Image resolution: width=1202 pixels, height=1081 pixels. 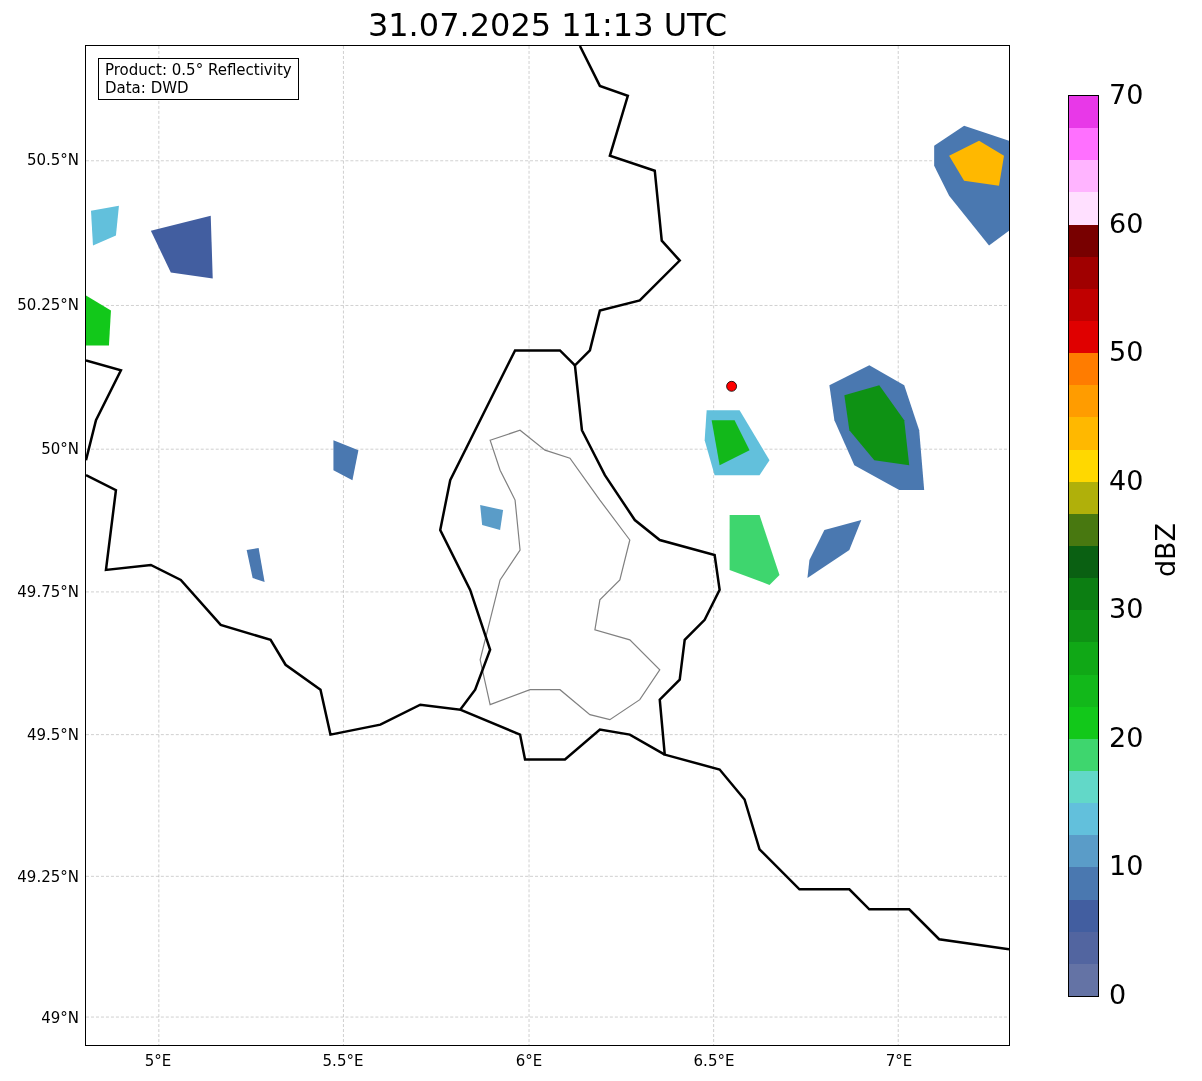 I want to click on latitude-label: 49.5°N, so click(x=52, y=735).